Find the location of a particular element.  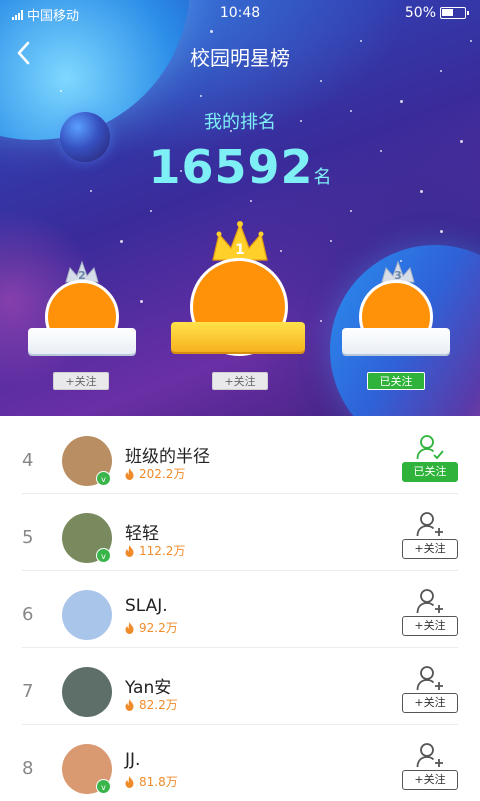

my-rank-value: 16592 is located at coordinates (231, 167).